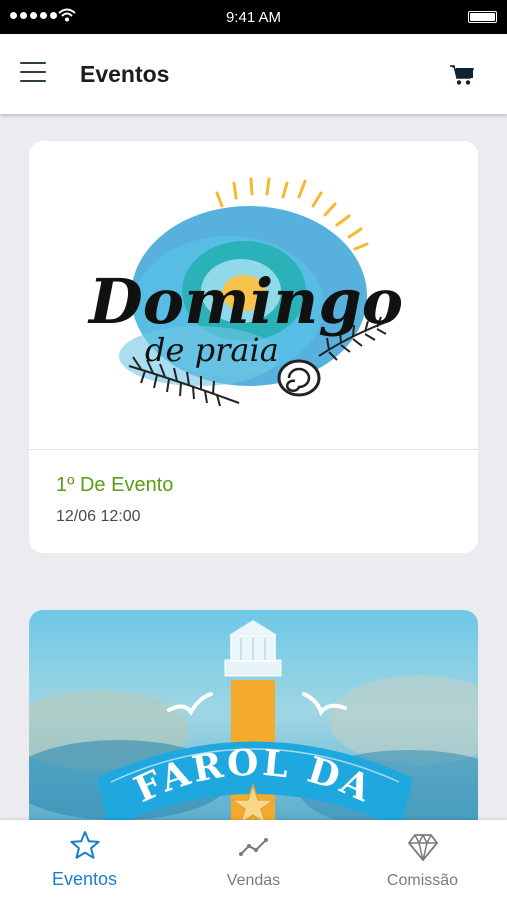 The height and width of the screenshot is (900, 507). I want to click on hamburger-menu-icon, so click(34, 73).